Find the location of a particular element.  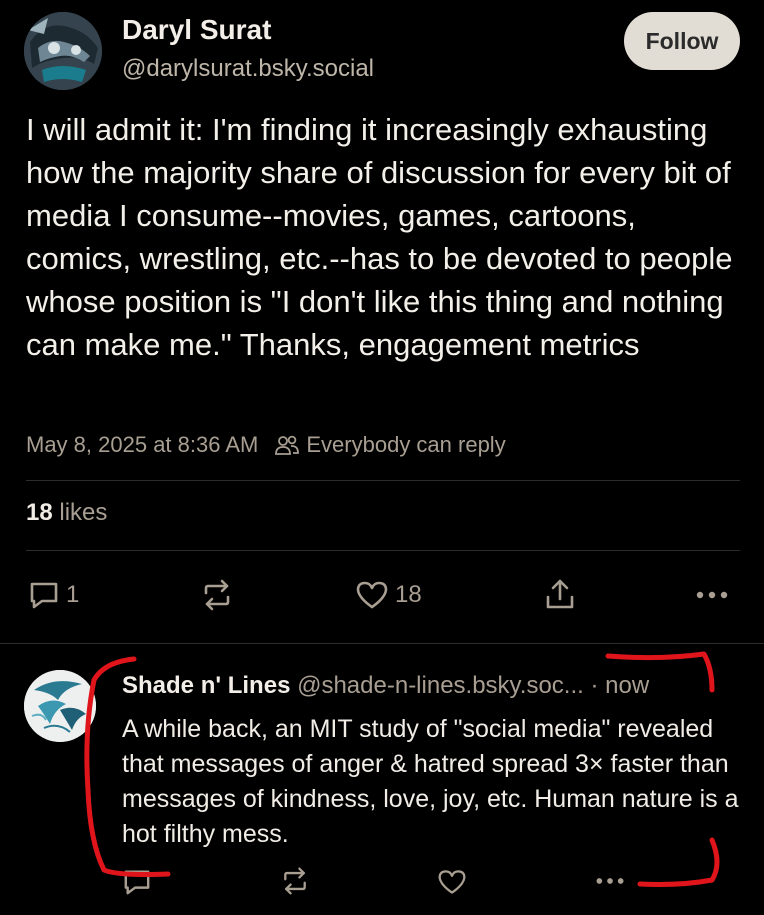

likes-count: 18 is located at coordinates (39, 512).